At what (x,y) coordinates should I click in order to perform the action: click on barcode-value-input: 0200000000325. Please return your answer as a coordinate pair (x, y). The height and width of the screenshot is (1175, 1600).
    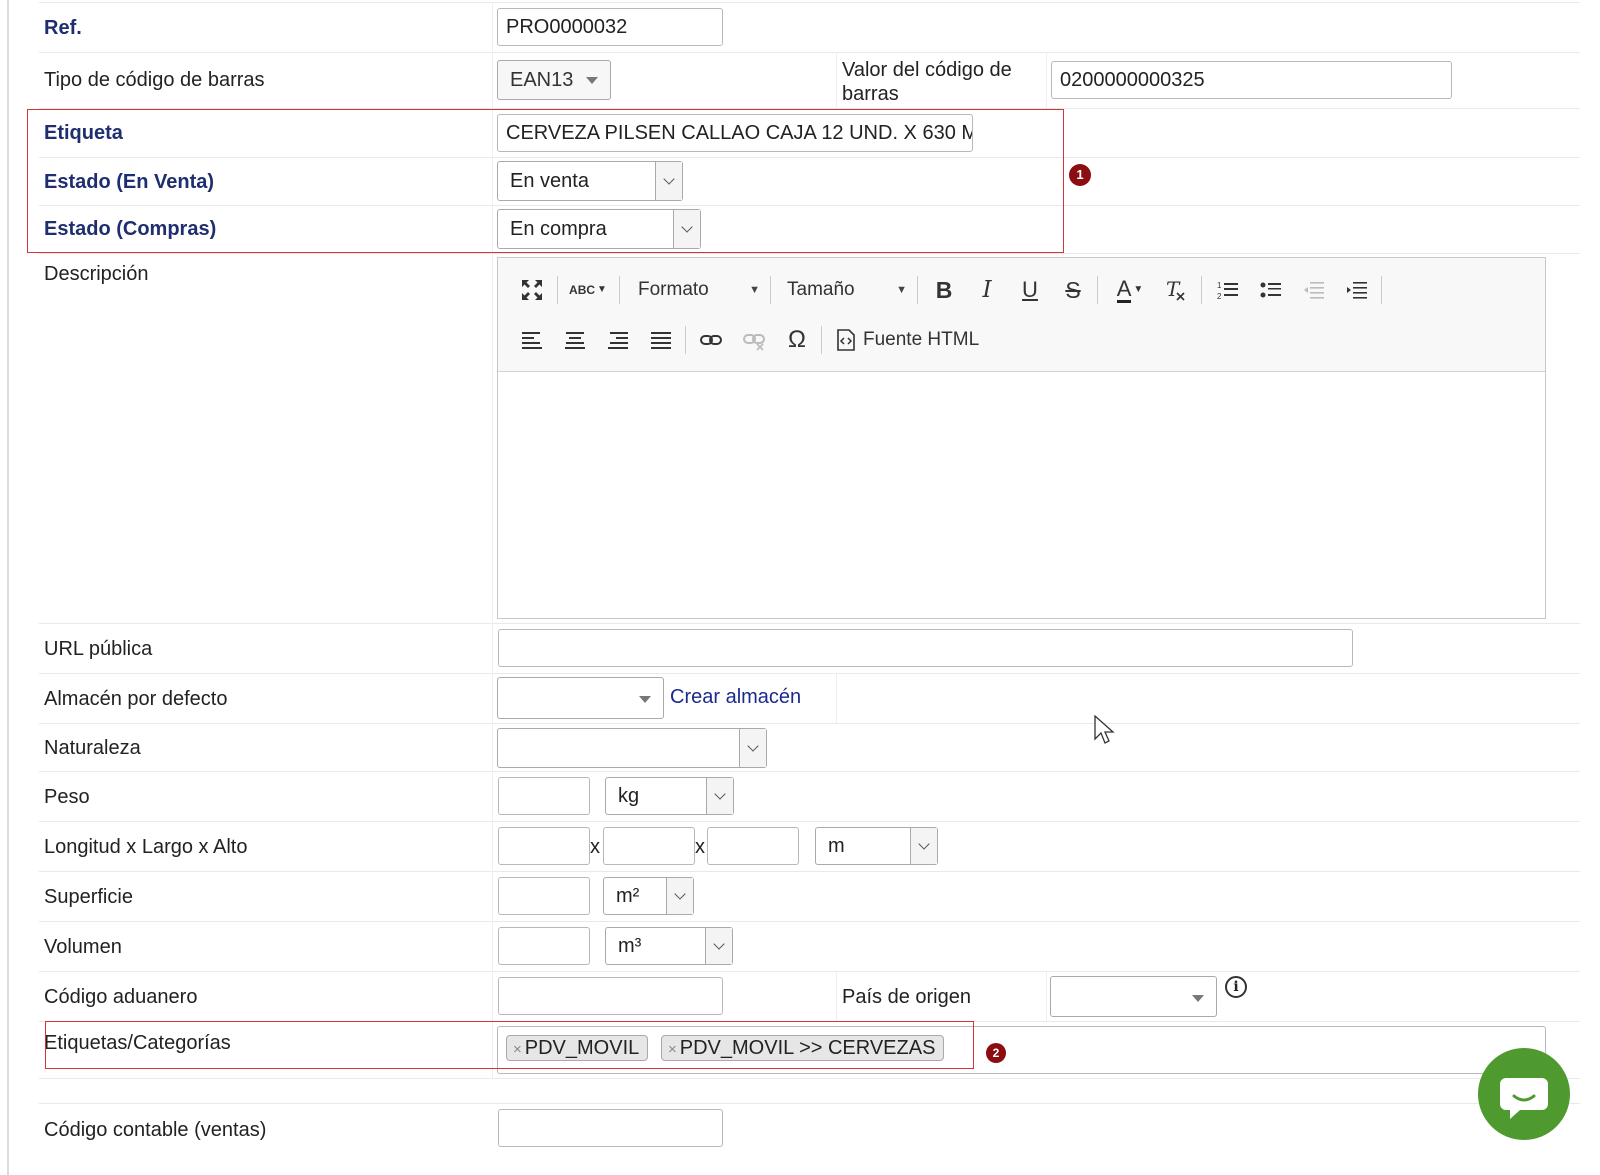
    Looking at the image, I should click on (1251, 80).